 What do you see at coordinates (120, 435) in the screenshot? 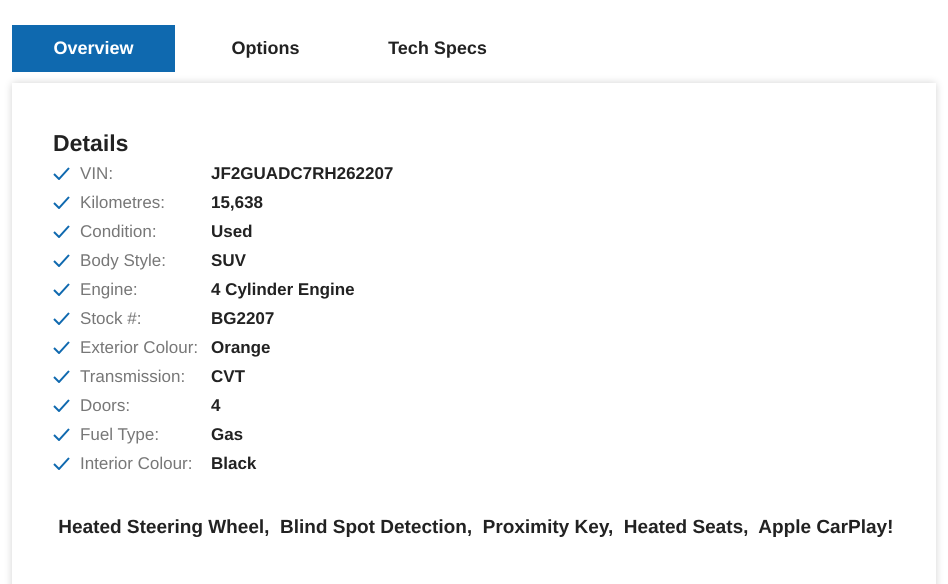
I see `detail-label: Fuel Type:` at bounding box center [120, 435].